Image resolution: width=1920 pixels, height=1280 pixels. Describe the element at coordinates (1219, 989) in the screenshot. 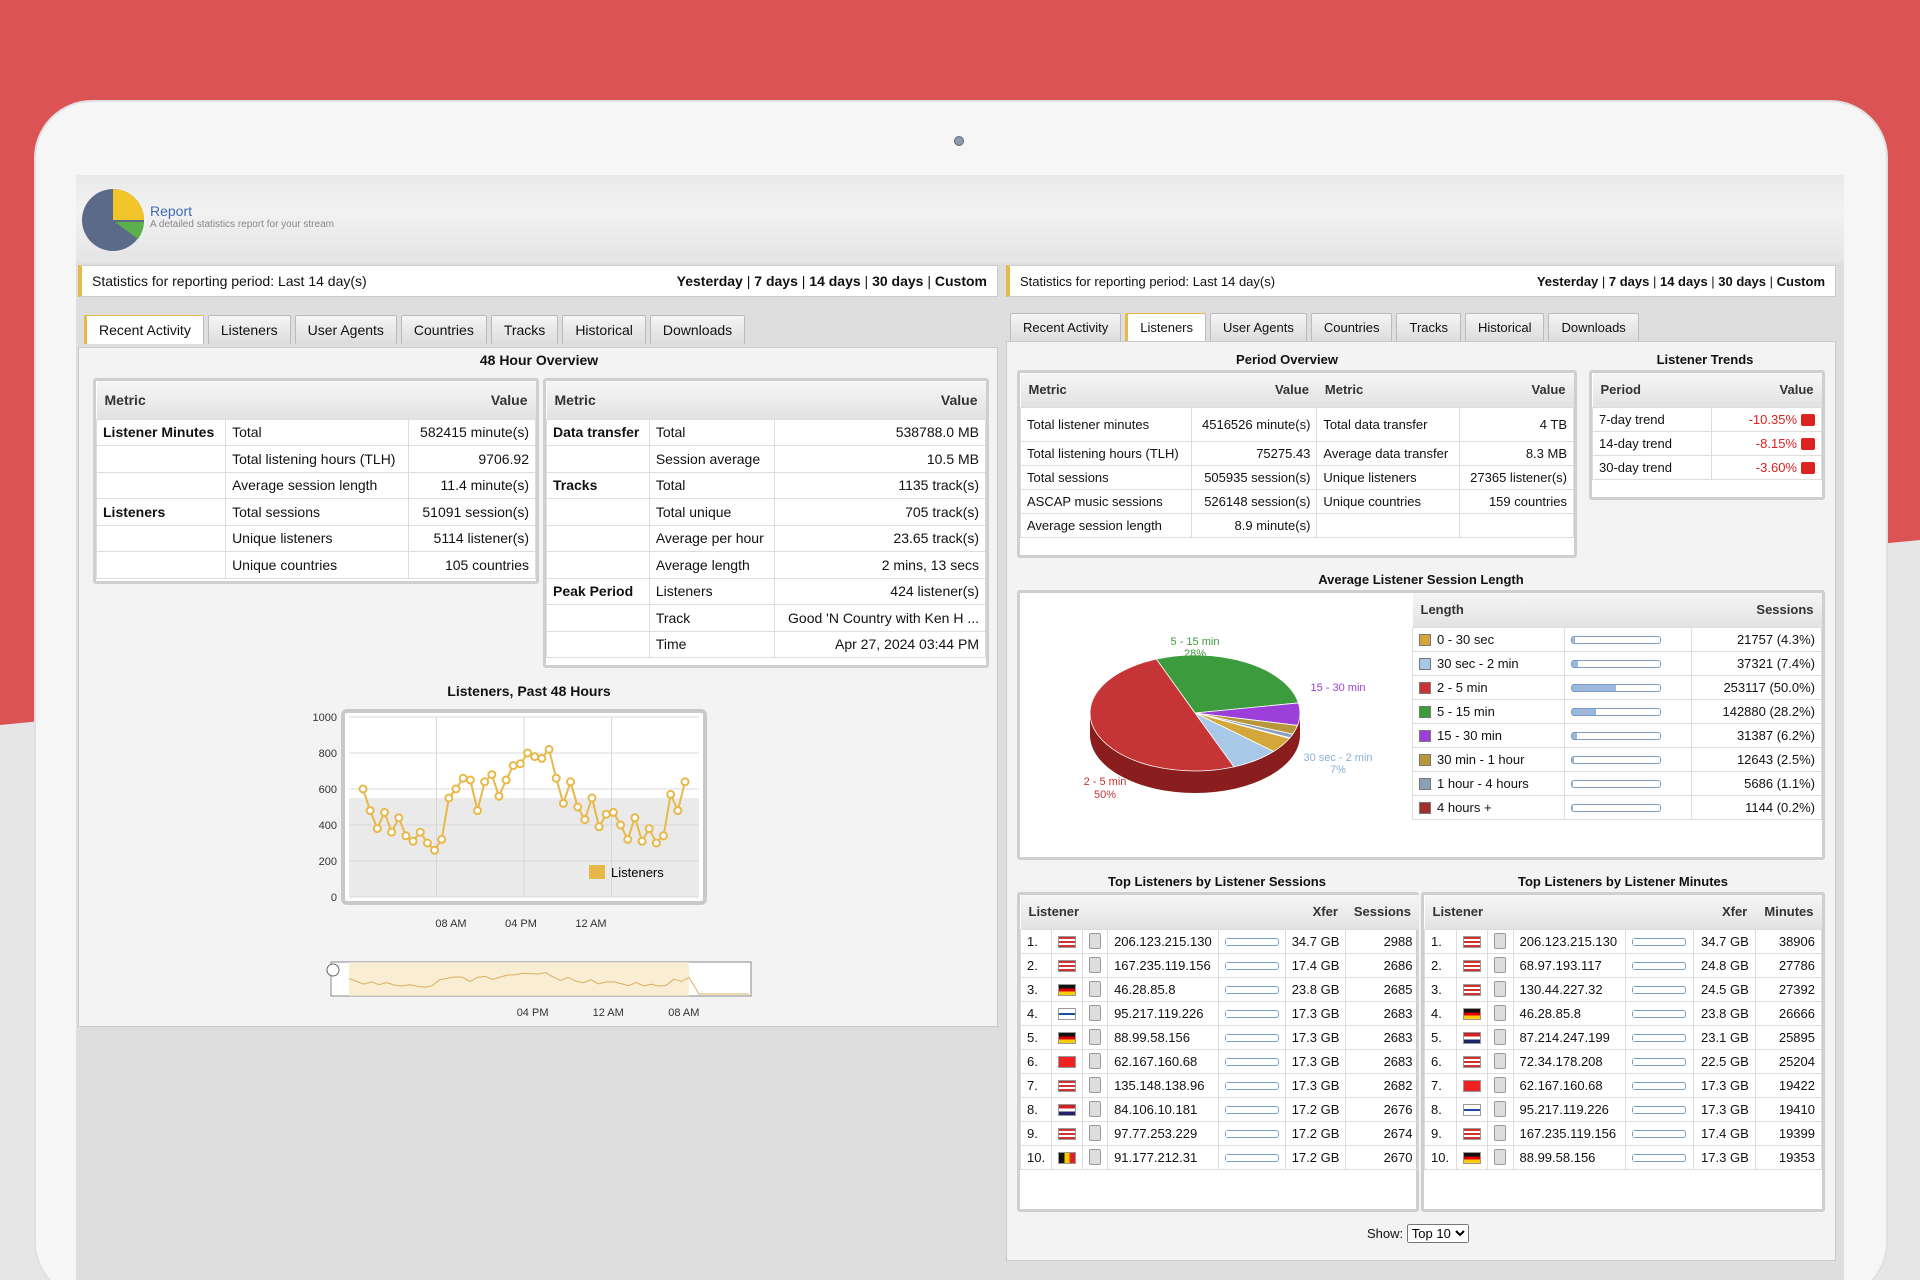

I see `table-row: 3. 46.28.85.8 23.8 GB 2685` at that location.